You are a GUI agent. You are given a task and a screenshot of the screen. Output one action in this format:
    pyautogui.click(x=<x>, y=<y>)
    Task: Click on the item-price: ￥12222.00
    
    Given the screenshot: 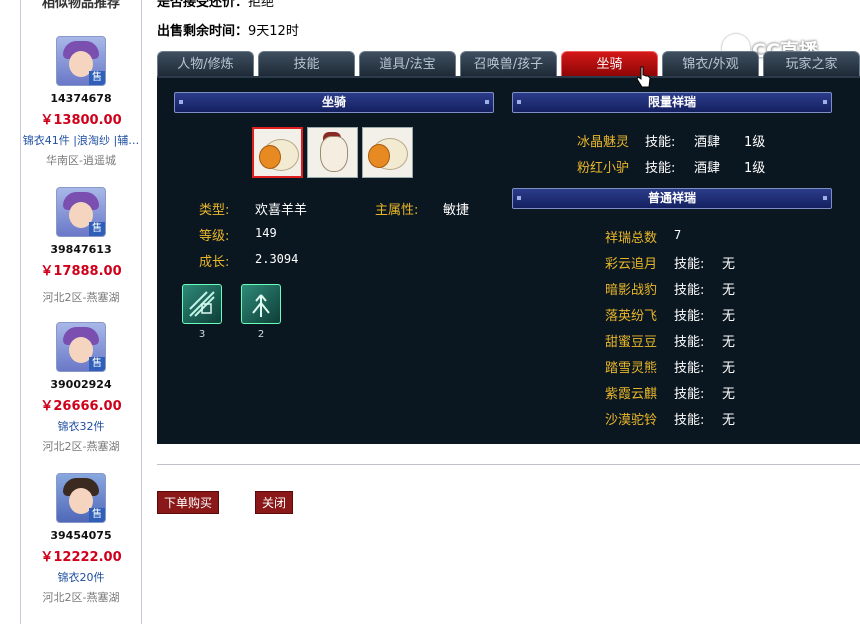 What is the action you would take?
    pyautogui.click(x=81, y=557)
    